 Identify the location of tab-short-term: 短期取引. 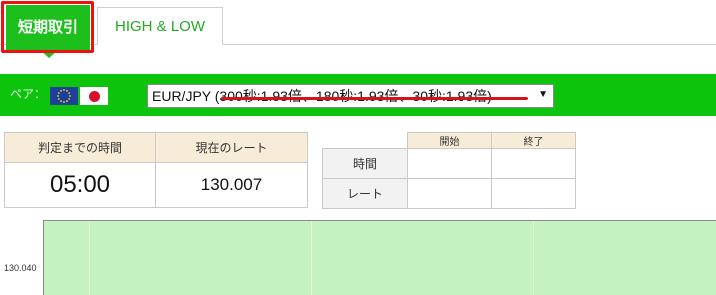
(48, 31).